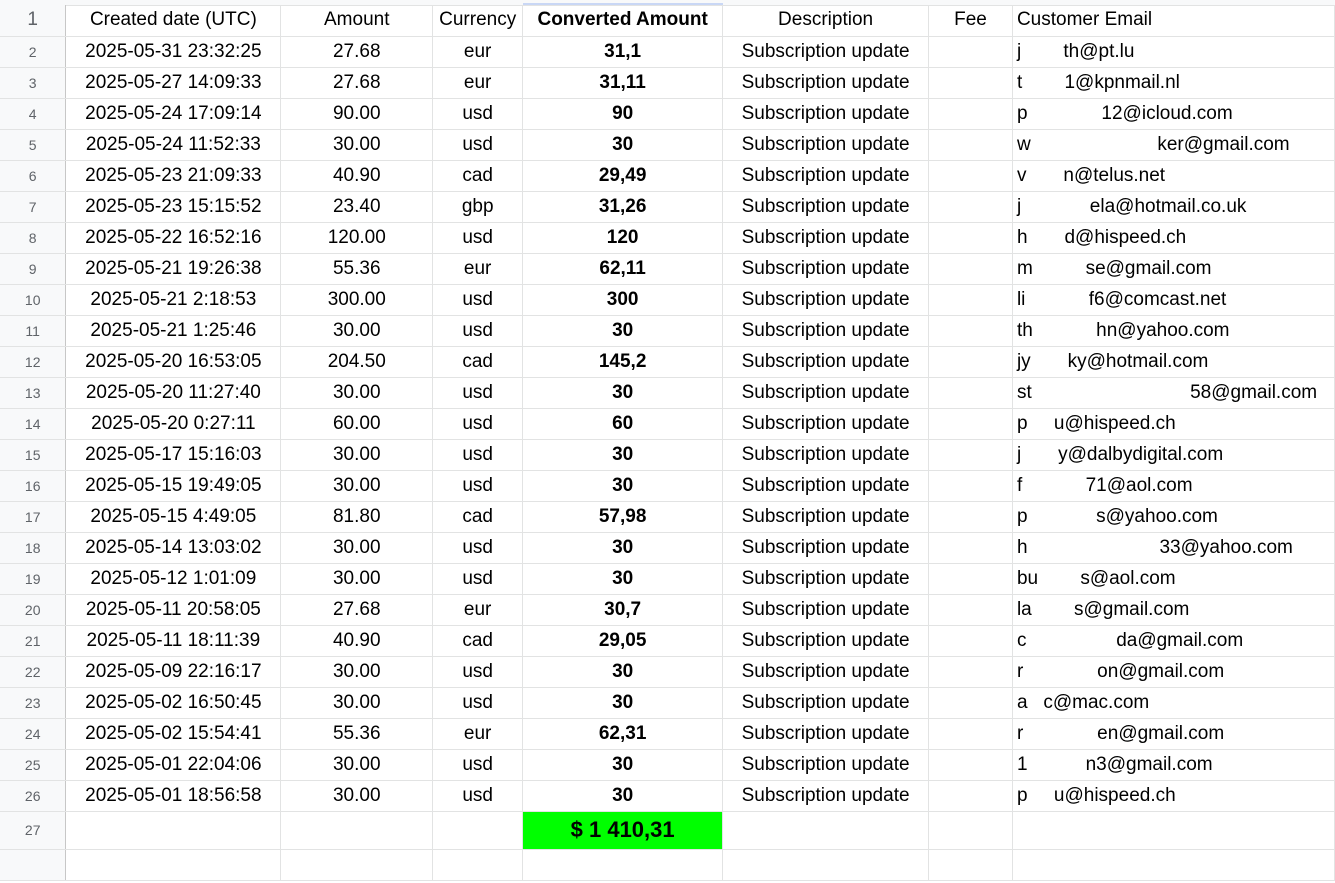  I want to click on row-number: 5, so click(33, 145).